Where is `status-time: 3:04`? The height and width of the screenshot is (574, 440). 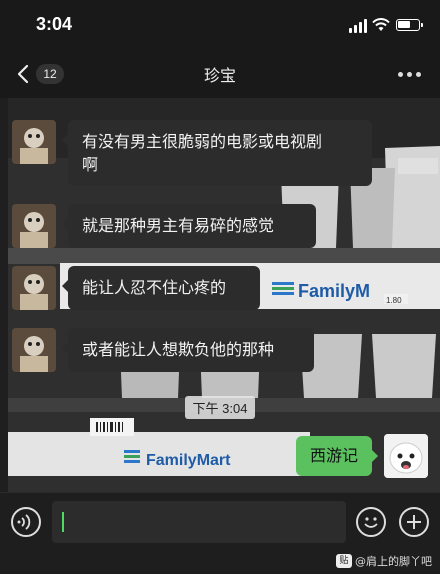
status-time: 3:04 is located at coordinates (54, 24).